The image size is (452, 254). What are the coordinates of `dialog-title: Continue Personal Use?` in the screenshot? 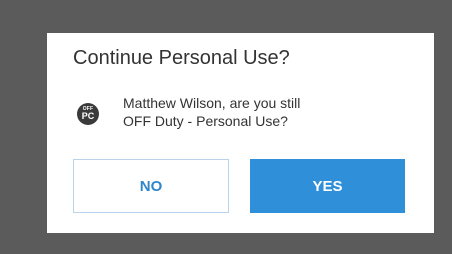 It's located at (181, 58).